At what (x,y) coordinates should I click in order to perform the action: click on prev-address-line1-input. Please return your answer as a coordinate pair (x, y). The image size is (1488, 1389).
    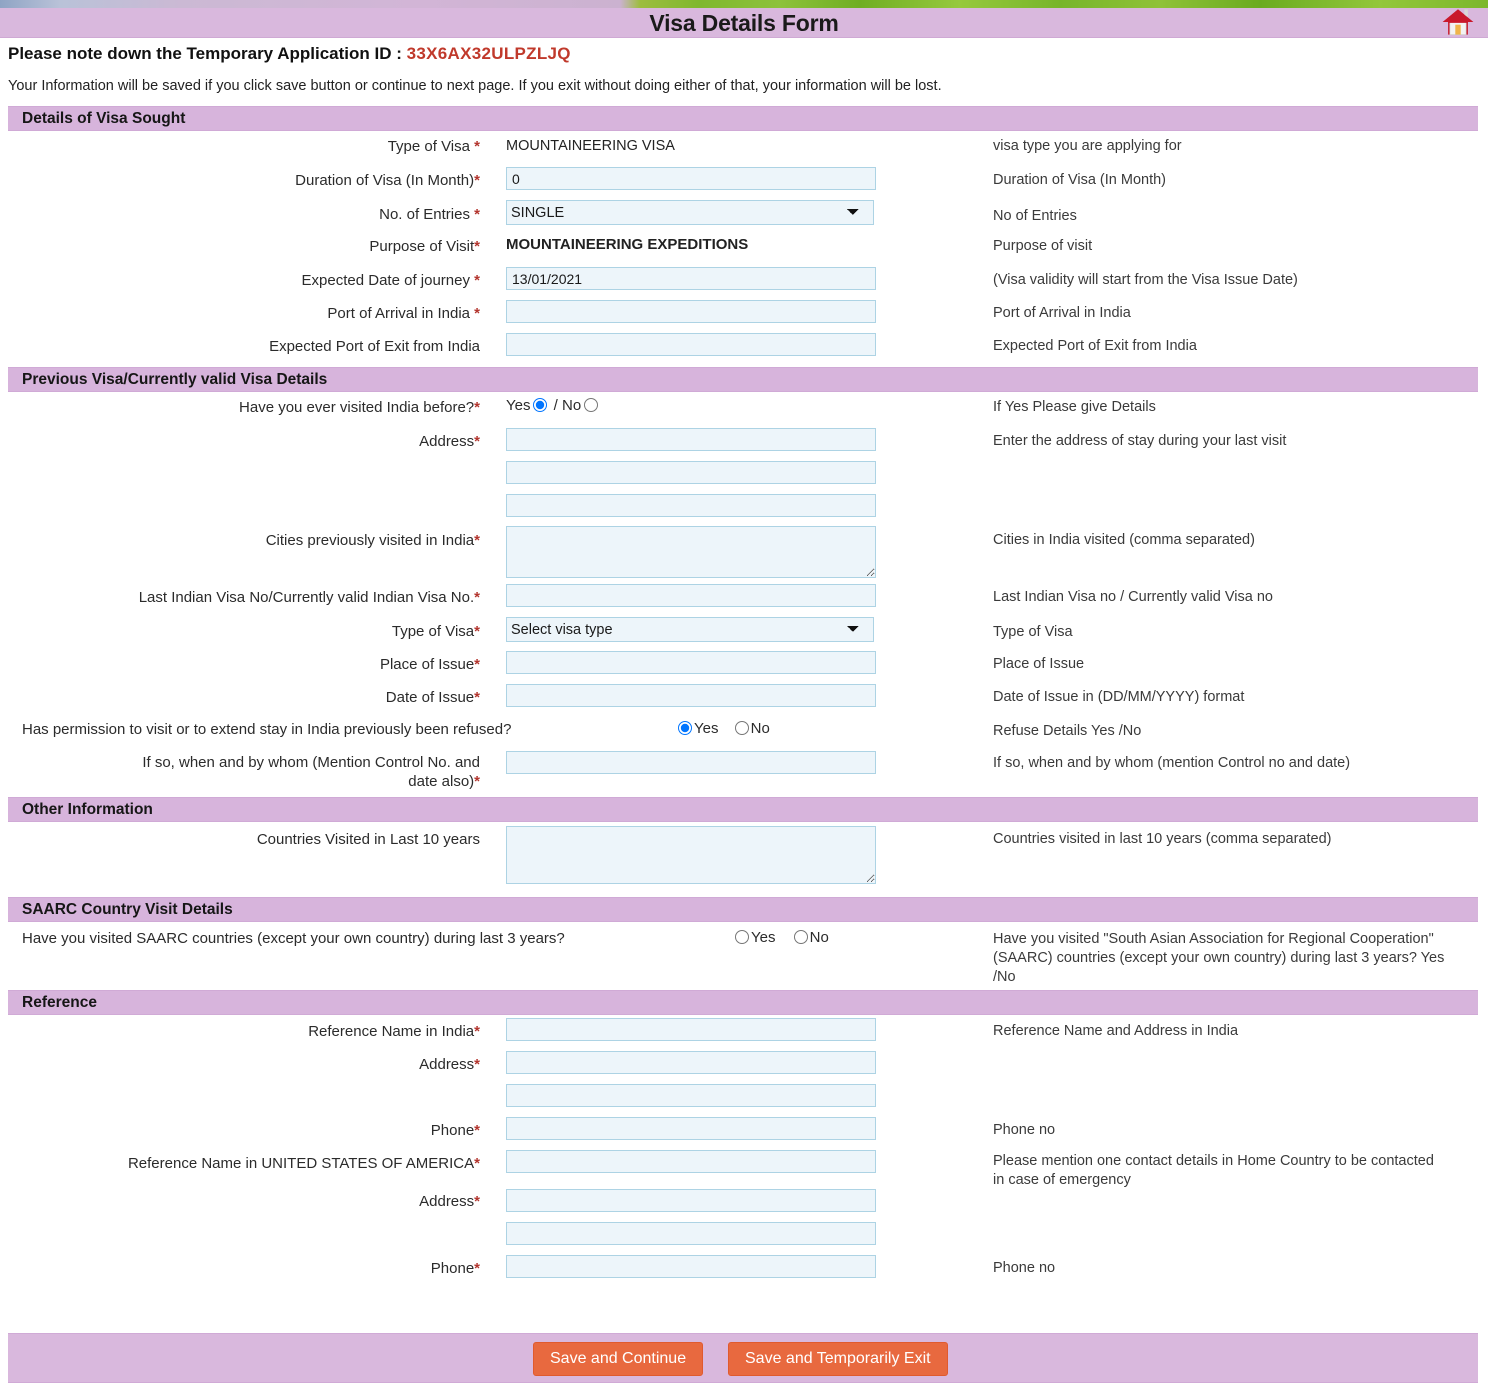
    Looking at the image, I should click on (691, 439).